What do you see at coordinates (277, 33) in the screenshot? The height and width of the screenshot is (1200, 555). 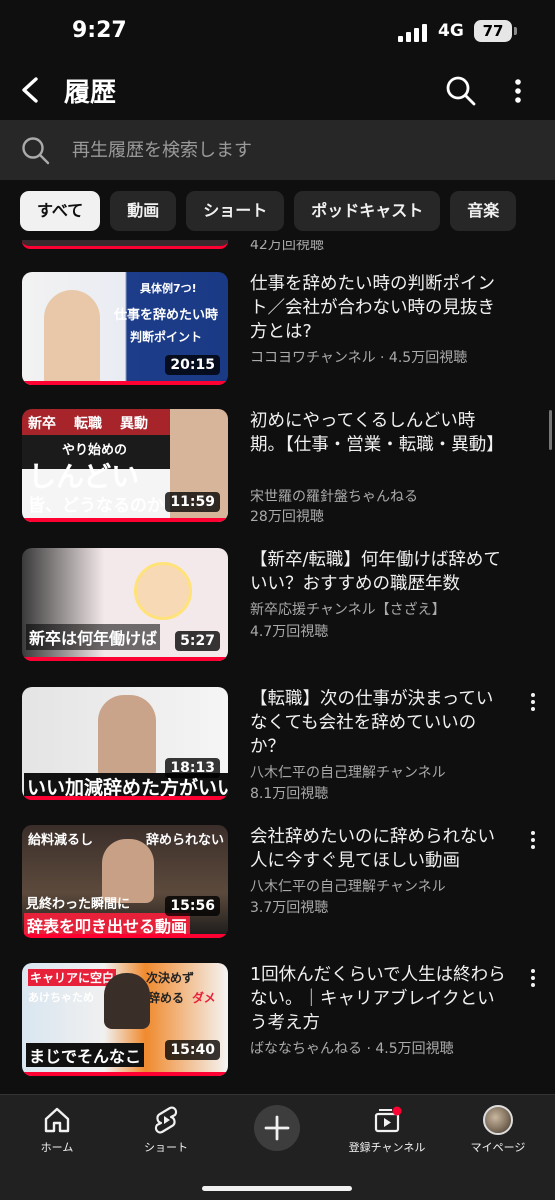 I see `status-bar: 9:27 4G 77` at bounding box center [277, 33].